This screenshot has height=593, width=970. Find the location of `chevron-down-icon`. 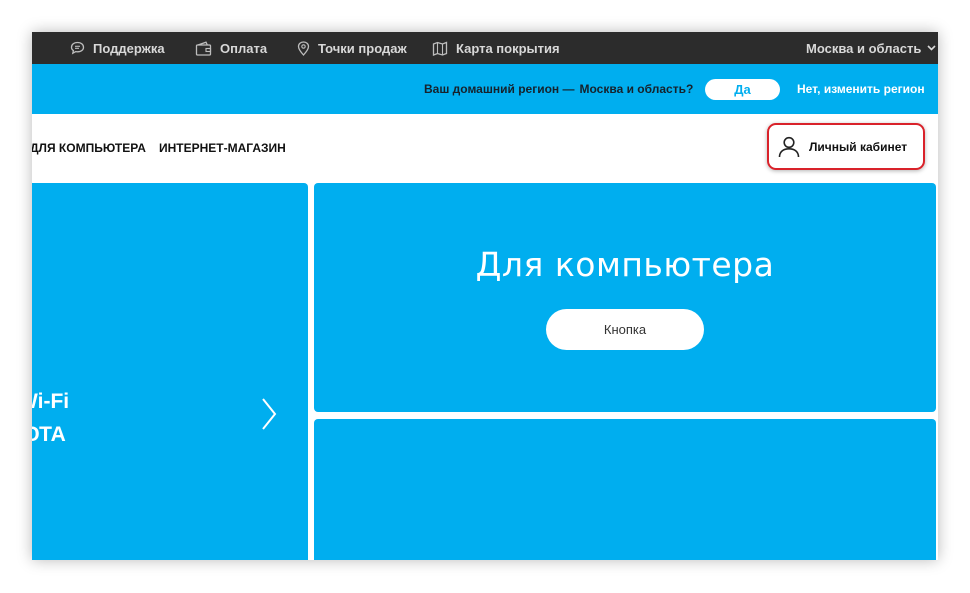

chevron-down-icon is located at coordinates (931, 48).